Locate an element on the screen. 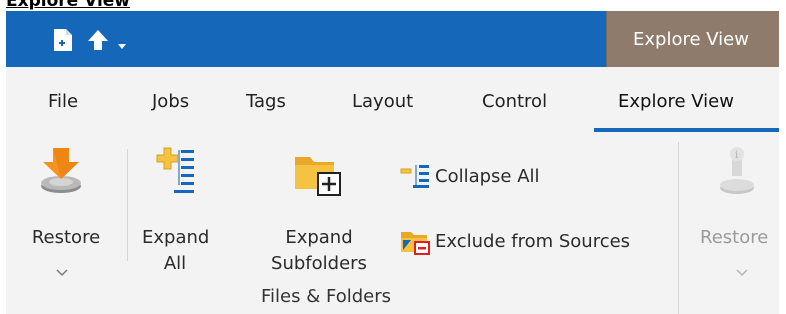  restore-version-icon: i is located at coordinates (737, 171).